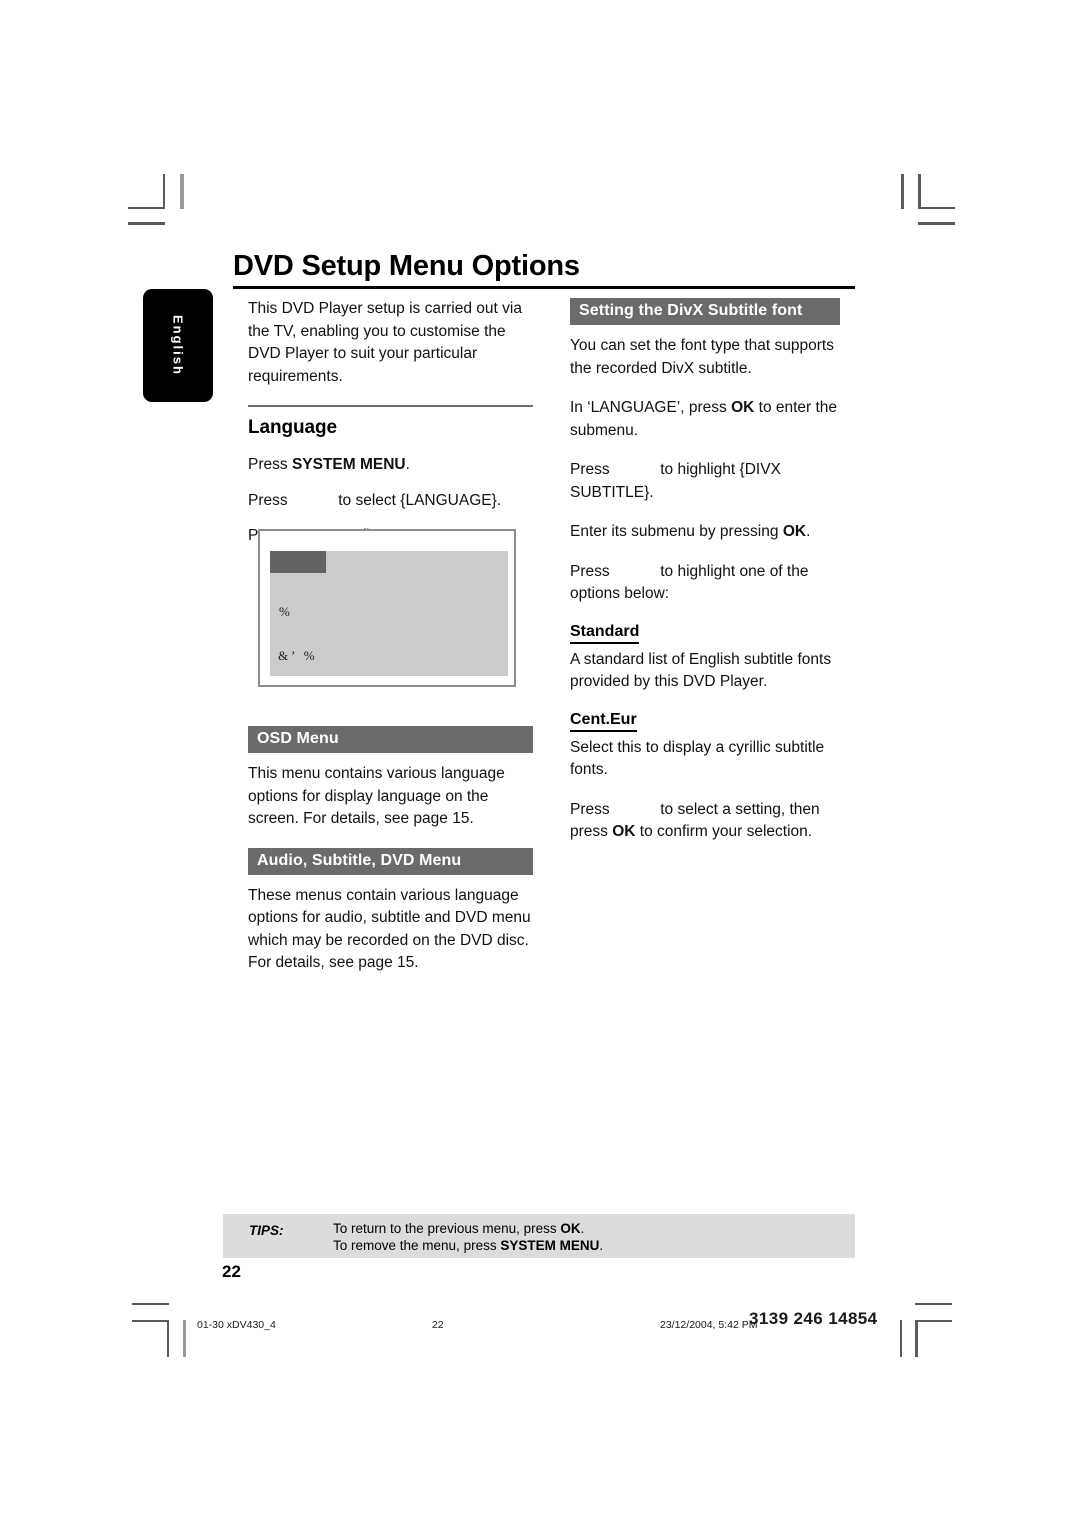 This screenshot has width=1080, height=1528. What do you see at coordinates (936, 208) in the screenshot?
I see `crop-mark-top-right-horizontal` at bounding box center [936, 208].